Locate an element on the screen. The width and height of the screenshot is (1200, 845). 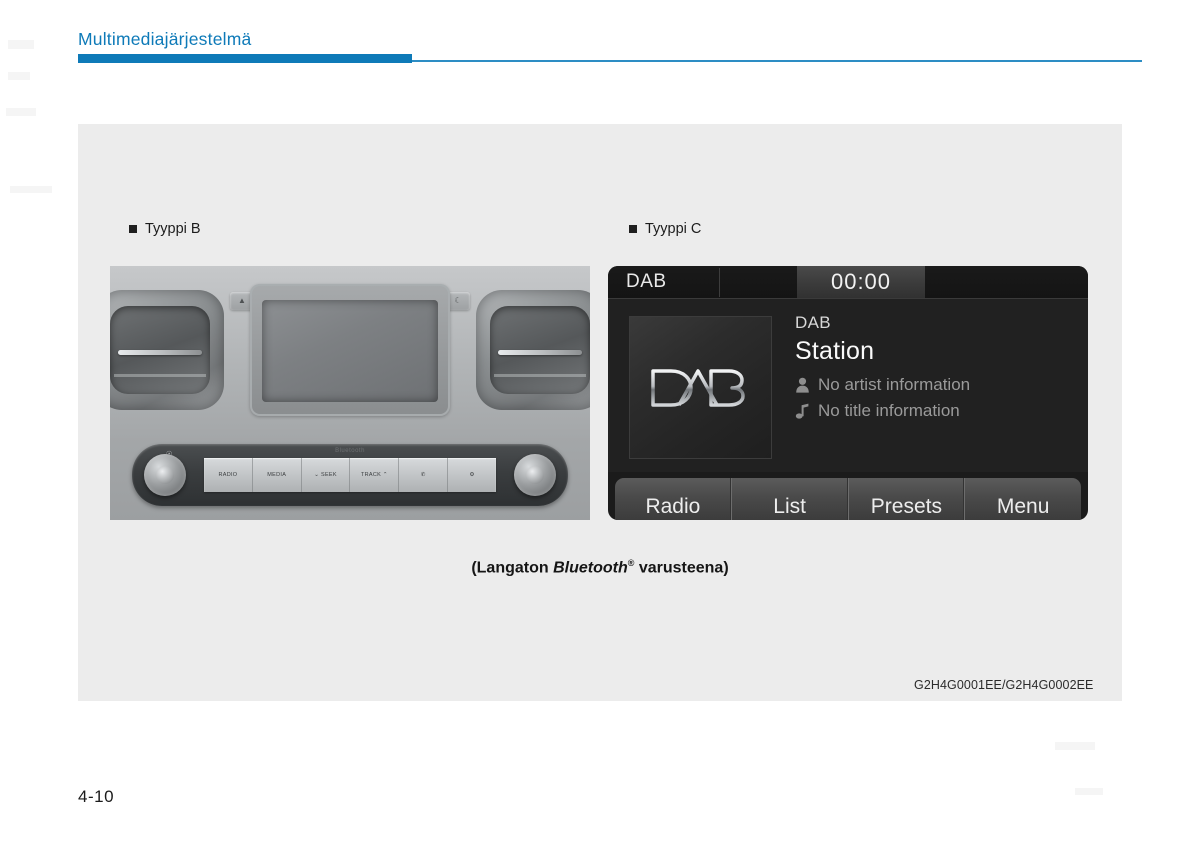
display-bezel is located at coordinates (350, 350).